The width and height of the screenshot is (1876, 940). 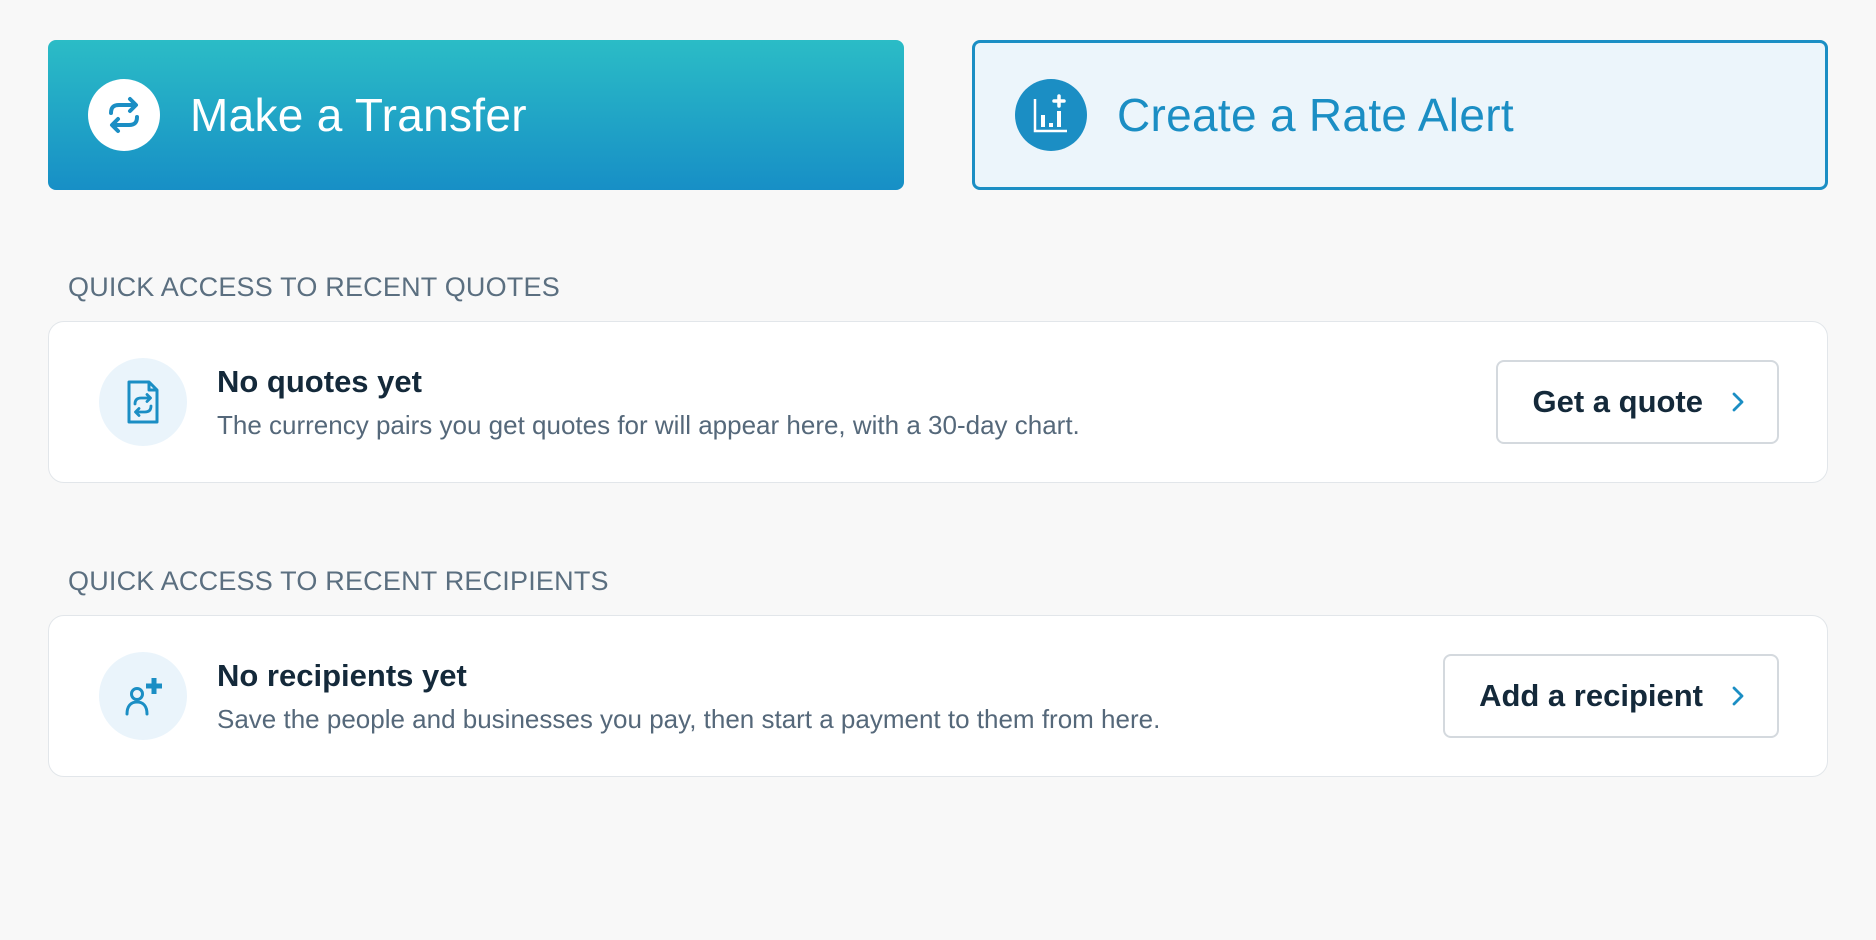 I want to click on quote-document-icon, so click(x=143, y=402).